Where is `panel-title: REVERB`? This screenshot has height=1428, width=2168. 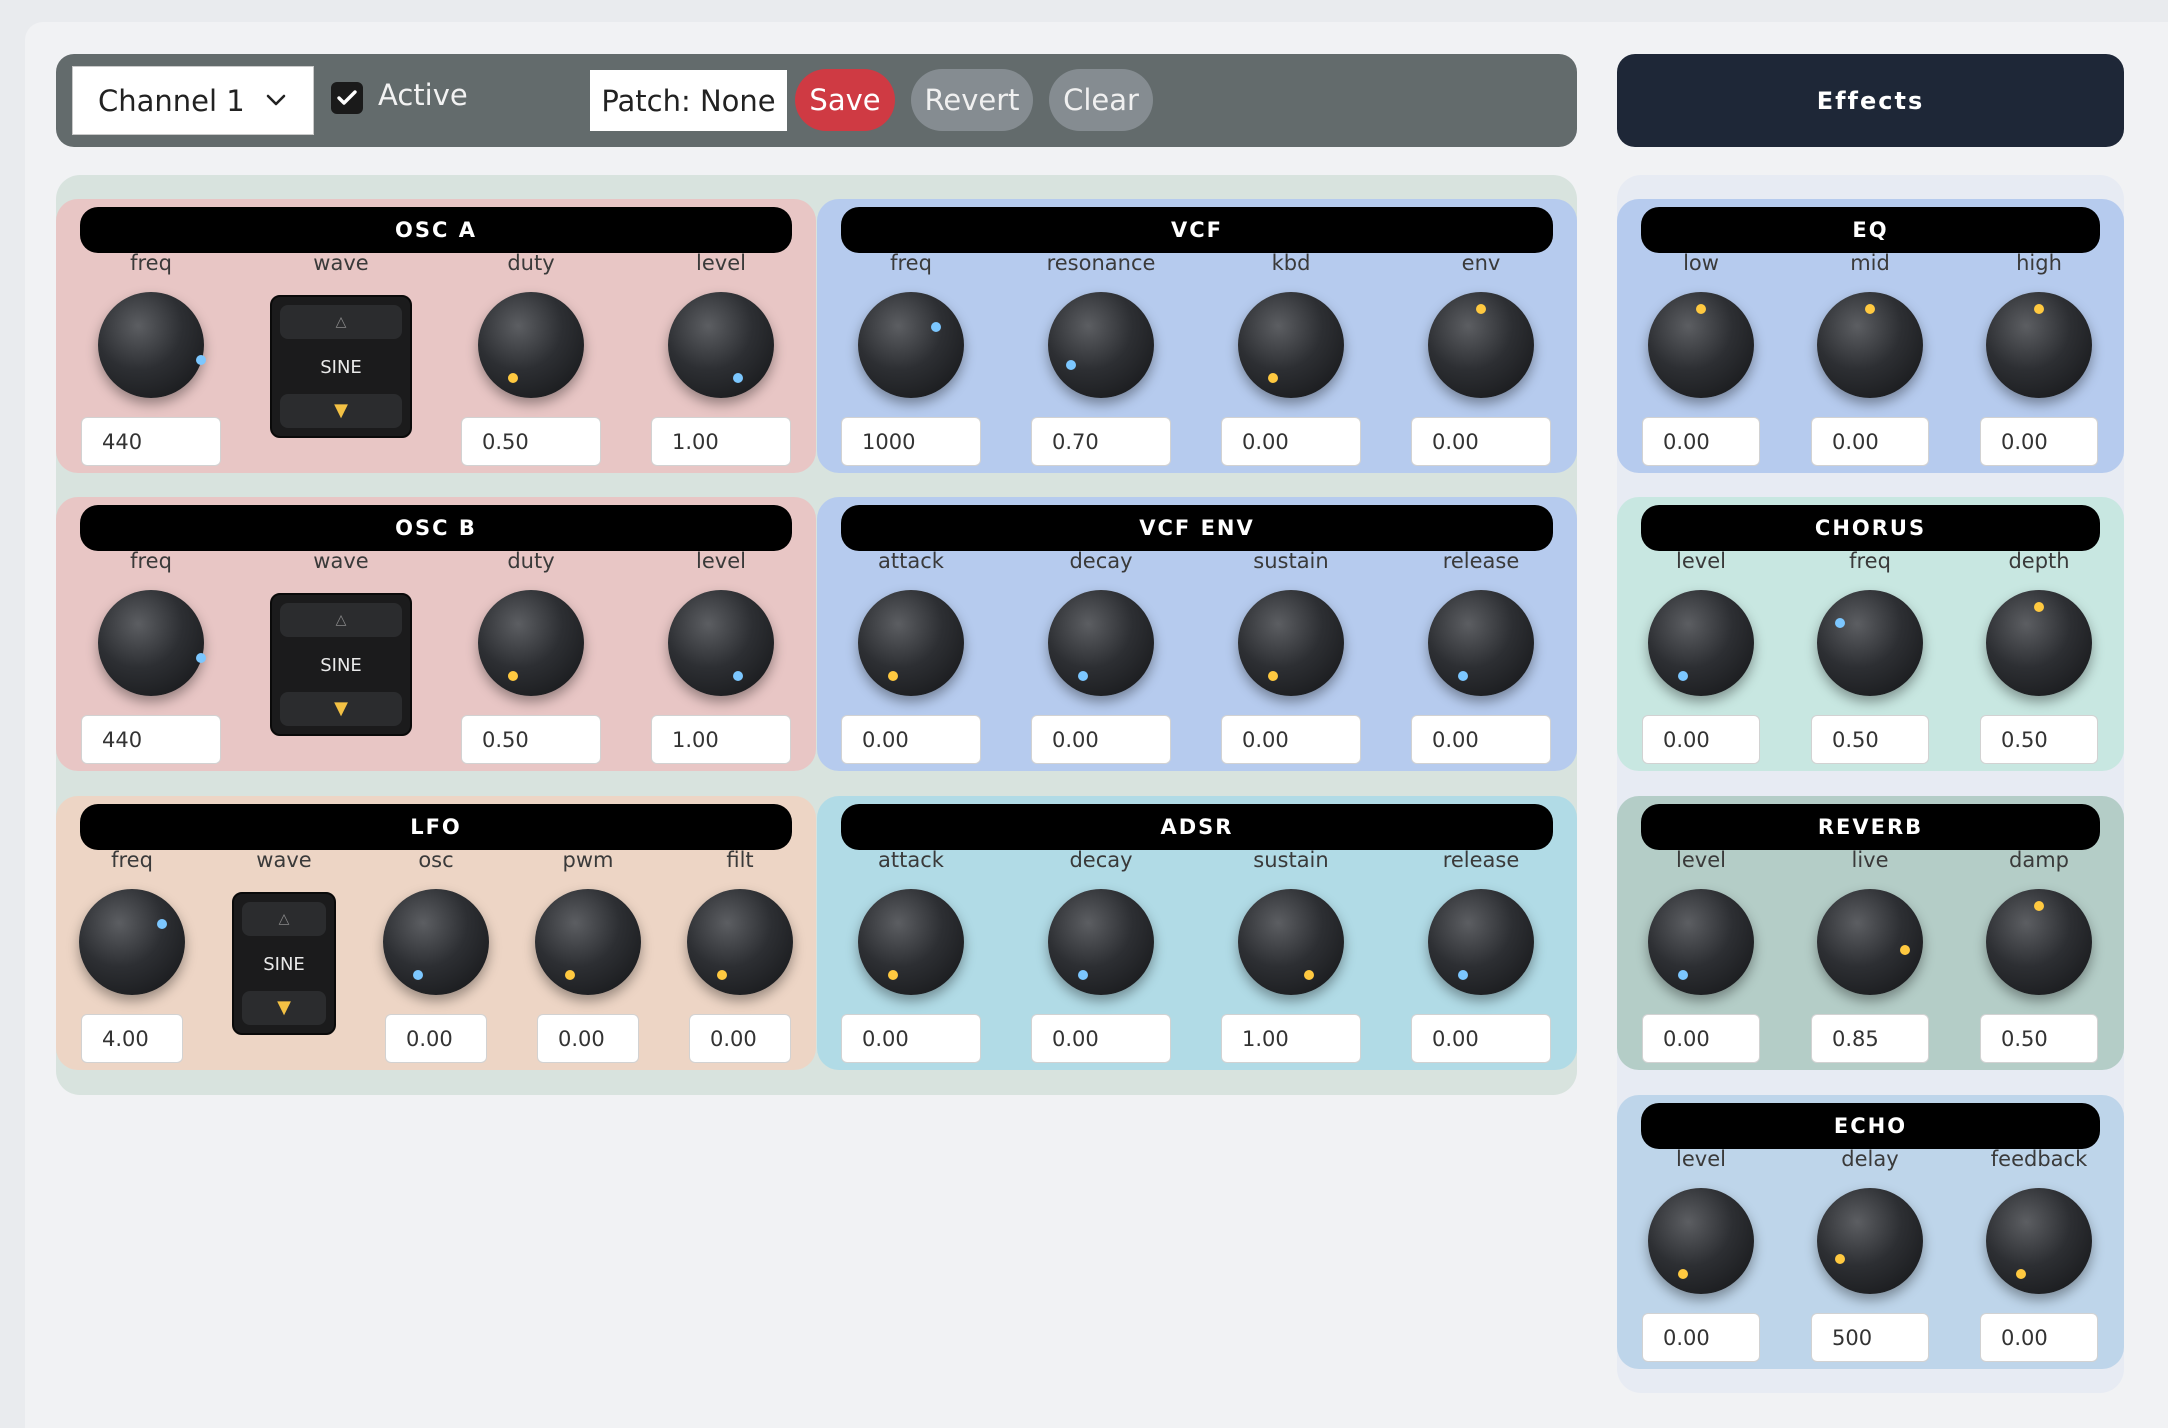
panel-title: REVERB is located at coordinates (1870, 827).